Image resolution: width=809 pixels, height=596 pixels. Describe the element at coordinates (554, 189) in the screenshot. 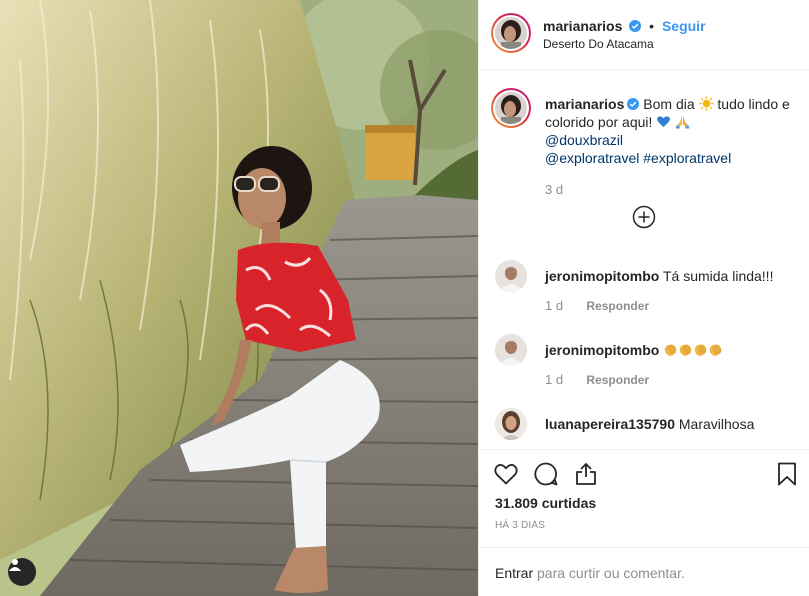

I see `caption-timestamp: 3 d` at that location.